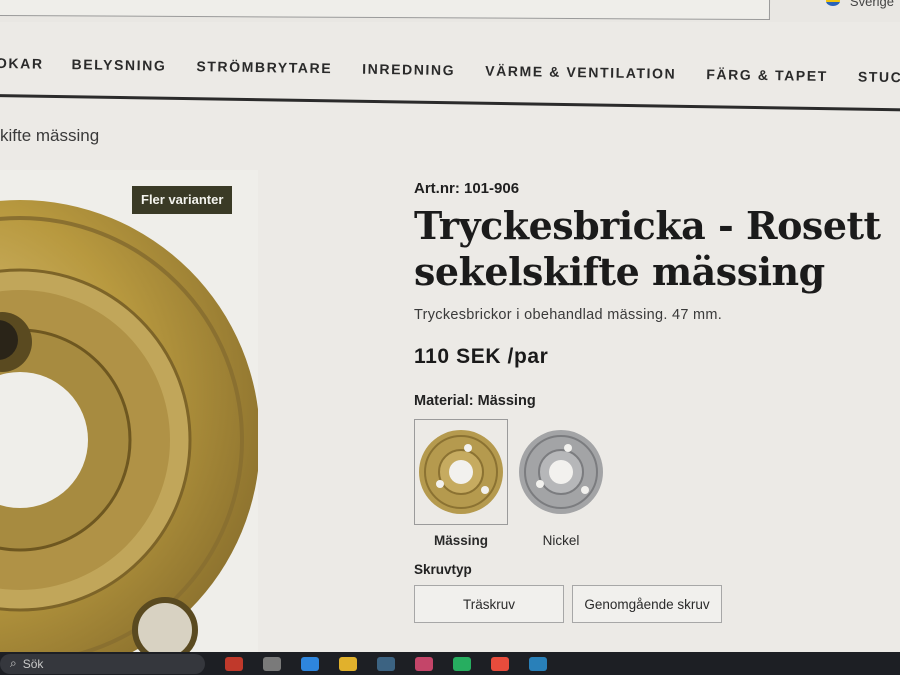 This screenshot has height=675, width=900. I want to click on taskbar-search-placeholder: Sök, so click(33, 663).